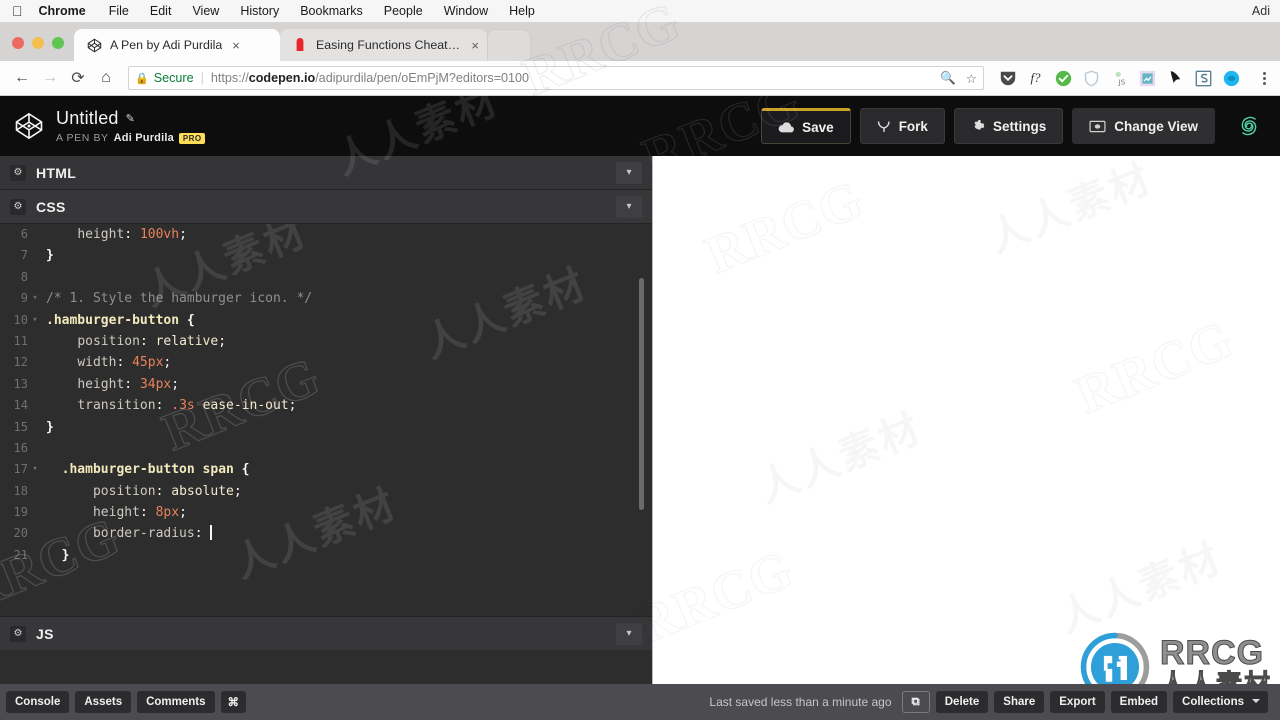 This screenshot has width=1280, height=720. I want to click on back-icon: ←, so click(22, 78).